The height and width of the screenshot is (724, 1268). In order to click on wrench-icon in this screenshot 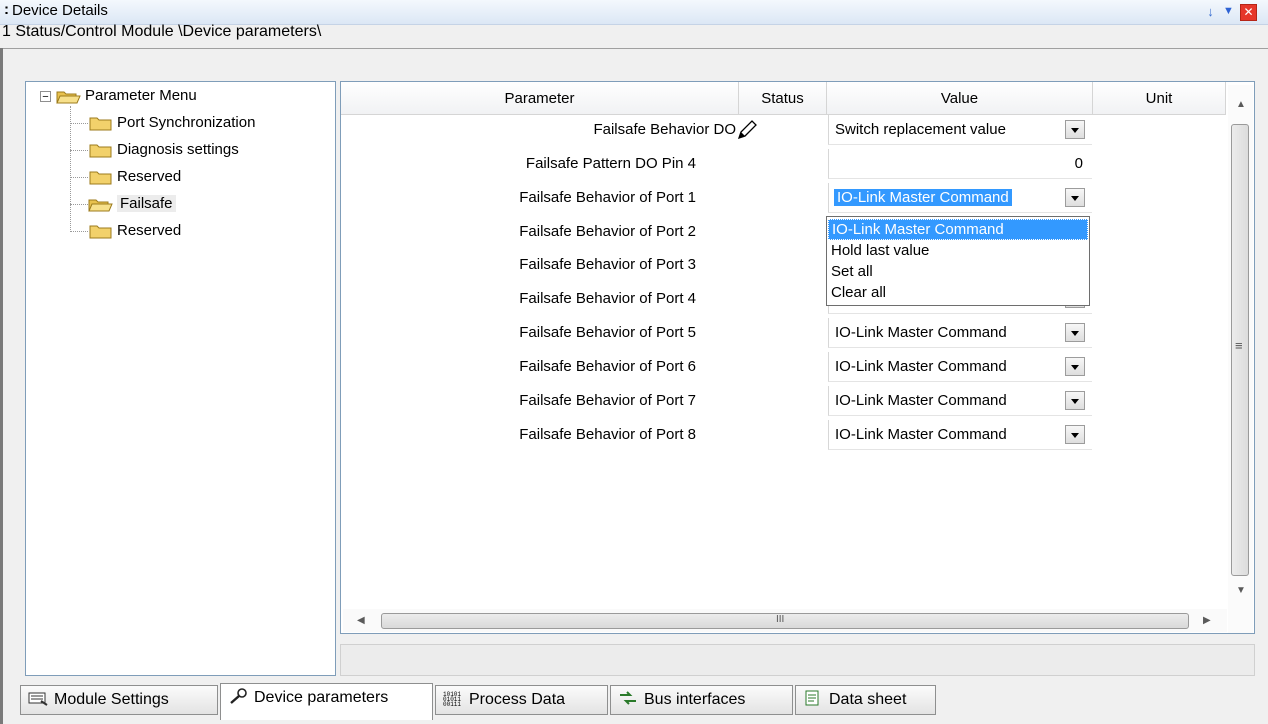, I will do `click(238, 696)`.